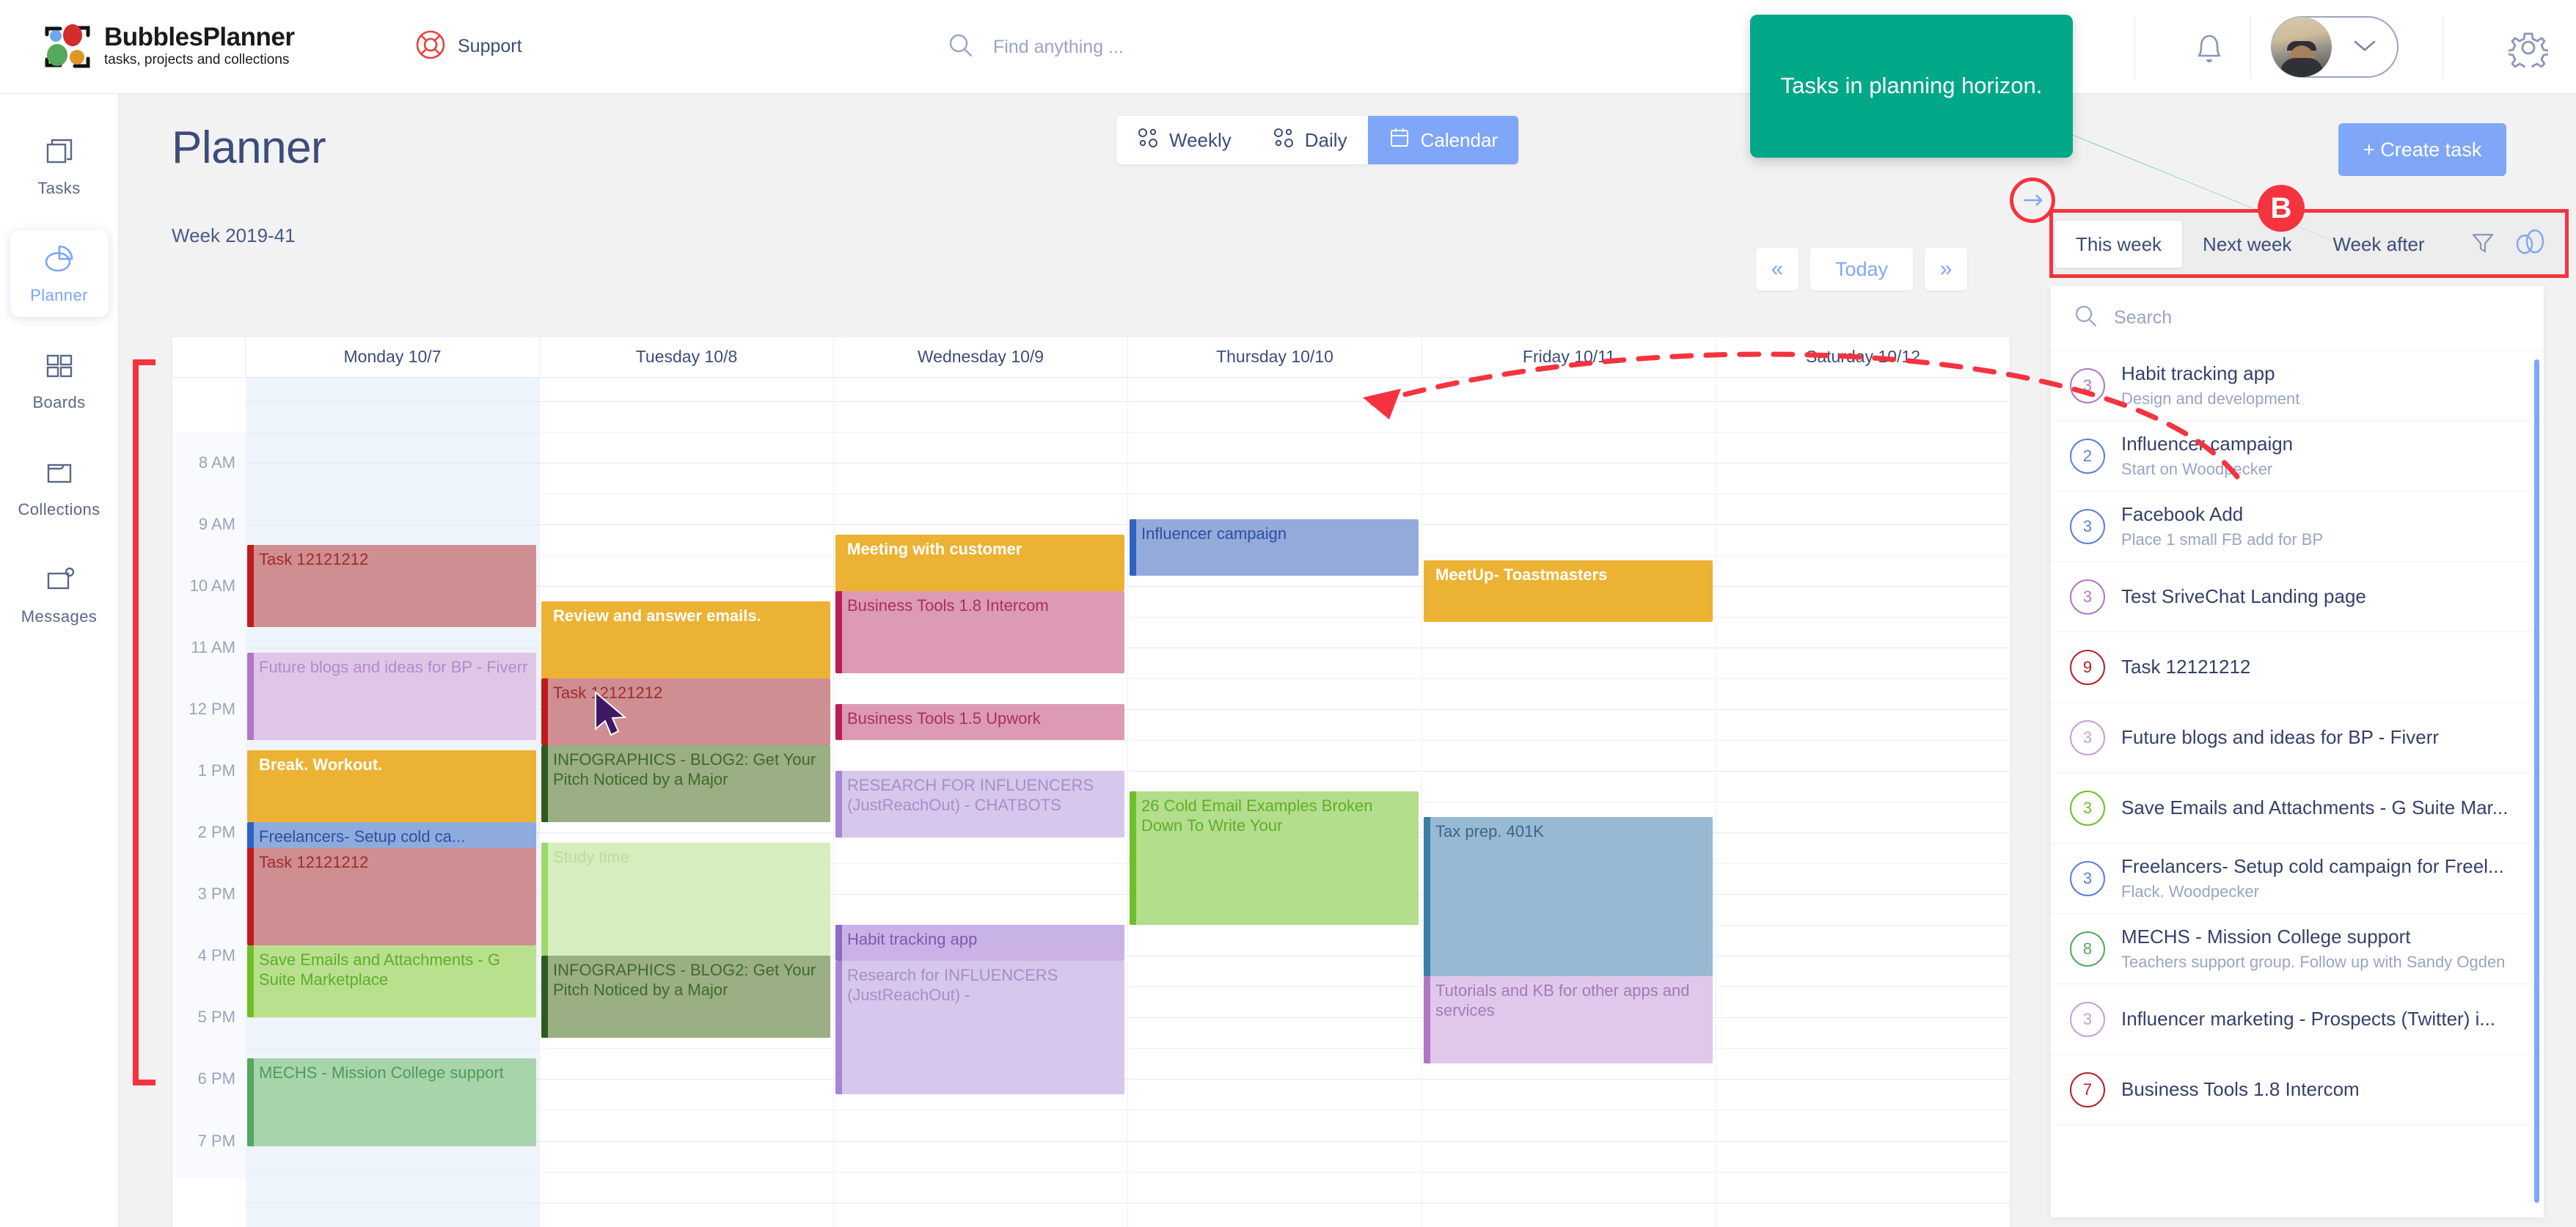 This screenshot has width=2576, height=1227. Describe the element at coordinates (1443, 140) in the screenshot. I see `tab-calendar: Calendar` at that location.